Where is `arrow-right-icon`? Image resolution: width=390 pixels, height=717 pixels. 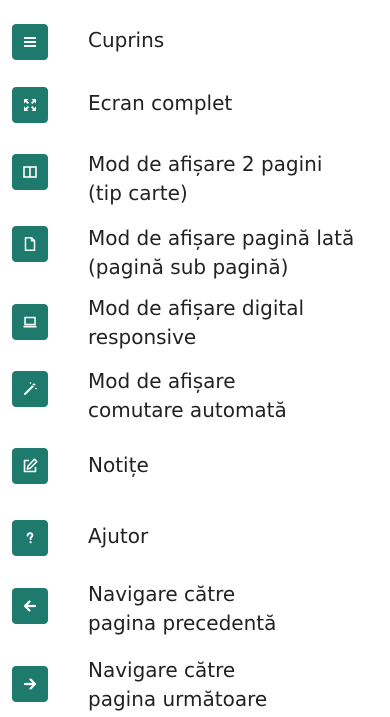
arrow-right-icon is located at coordinates (30, 684).